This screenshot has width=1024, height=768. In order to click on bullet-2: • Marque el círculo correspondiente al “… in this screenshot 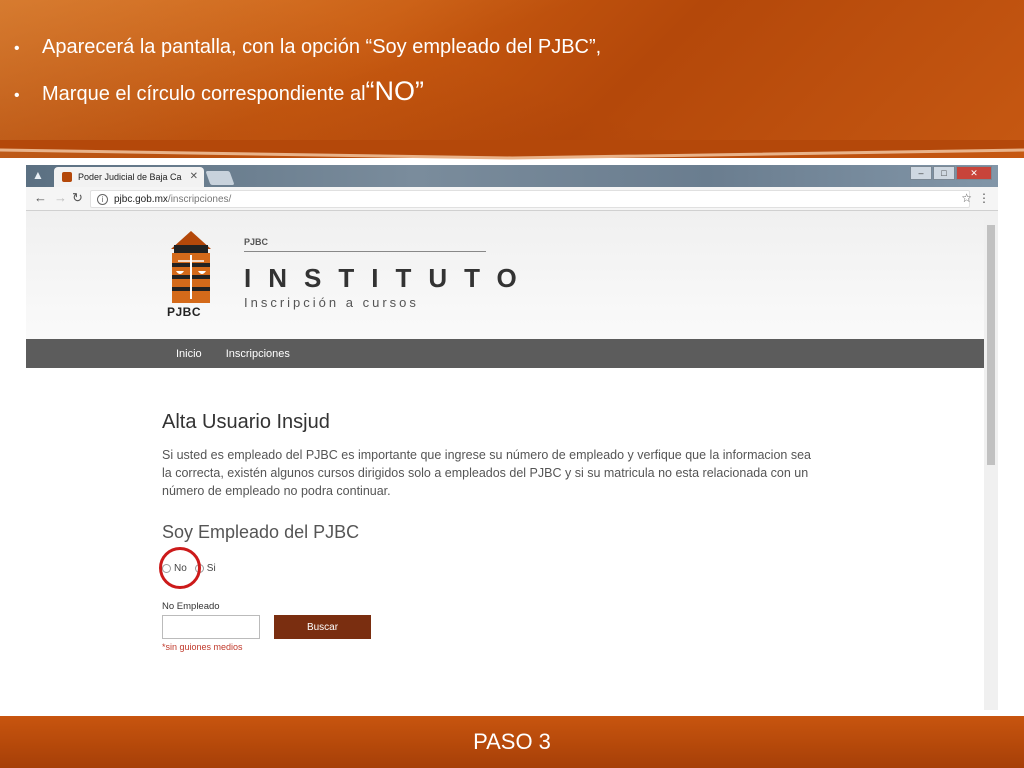, I will do `click(306, 96)`.